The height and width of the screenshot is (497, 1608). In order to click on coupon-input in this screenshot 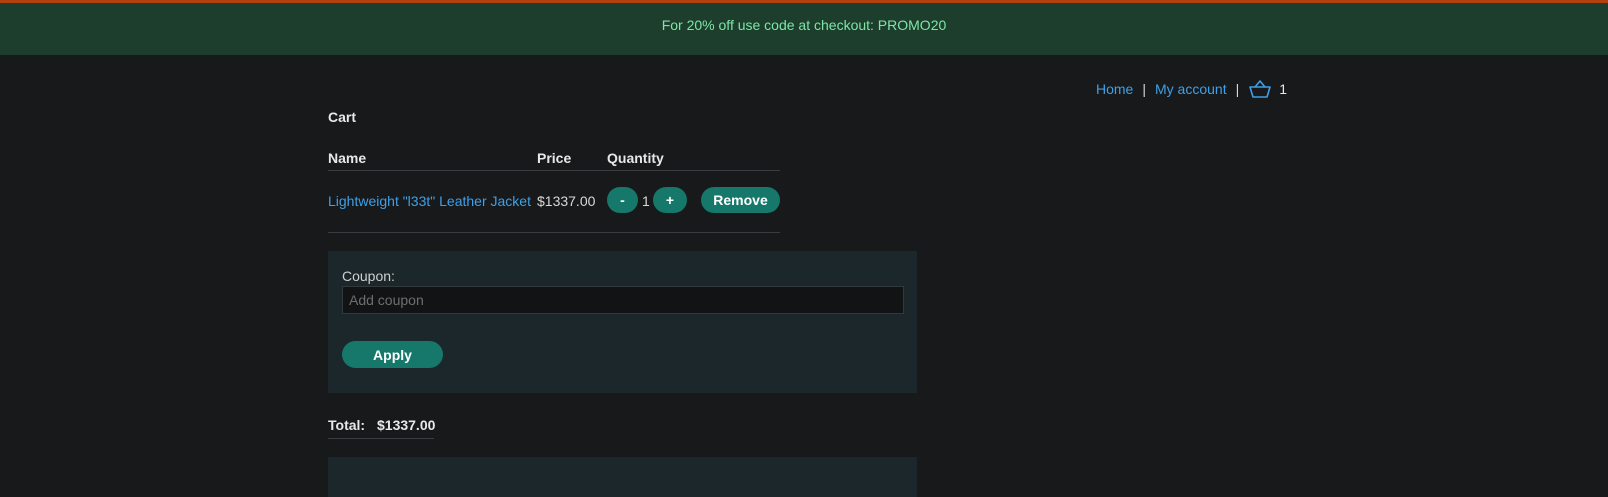, I will do `click(623, 300)`.